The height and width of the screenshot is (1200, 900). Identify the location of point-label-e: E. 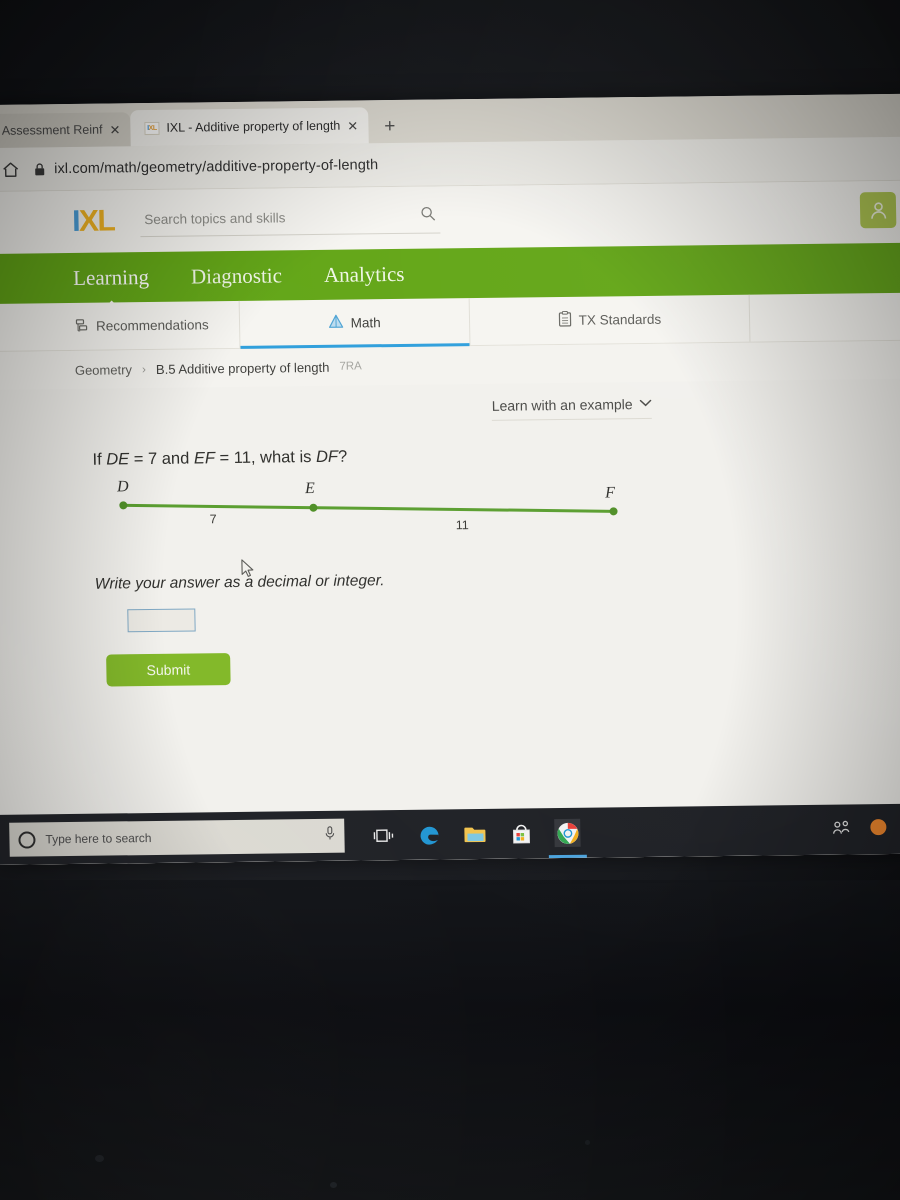
(309, 488).